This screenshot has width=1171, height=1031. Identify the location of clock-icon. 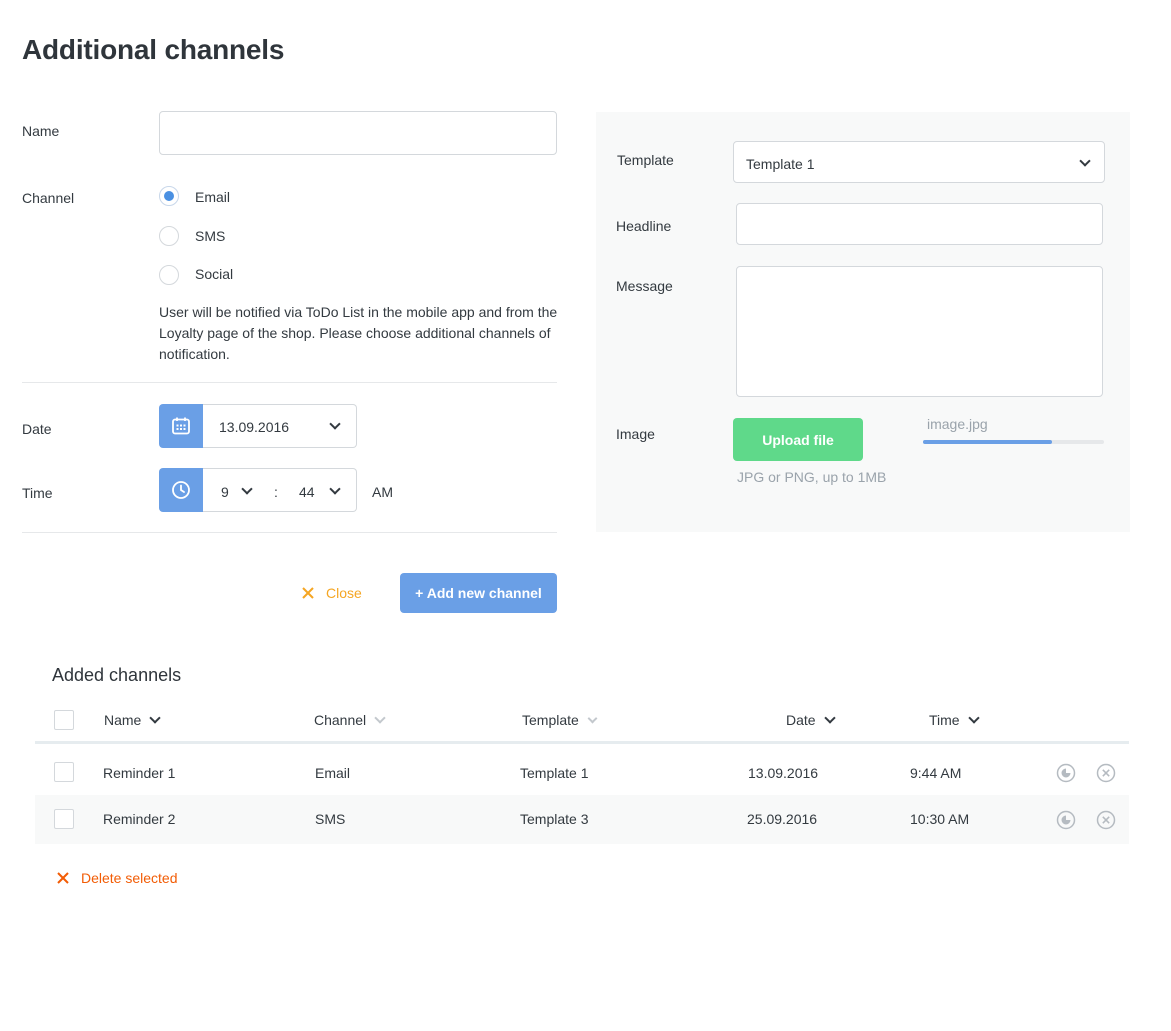
(181, 490).